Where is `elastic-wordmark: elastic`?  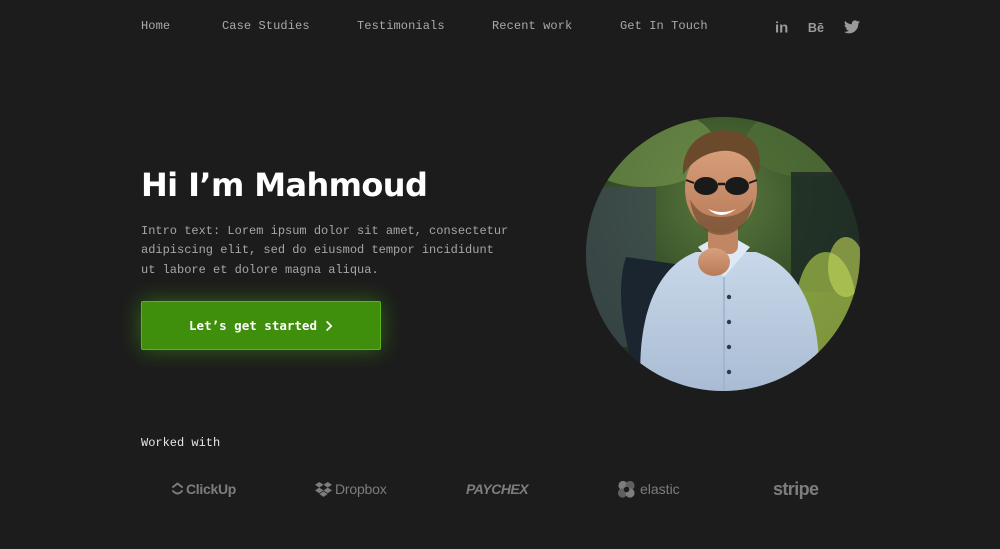
elastic-wordmark: elastic is located at coordinates (660, 489).